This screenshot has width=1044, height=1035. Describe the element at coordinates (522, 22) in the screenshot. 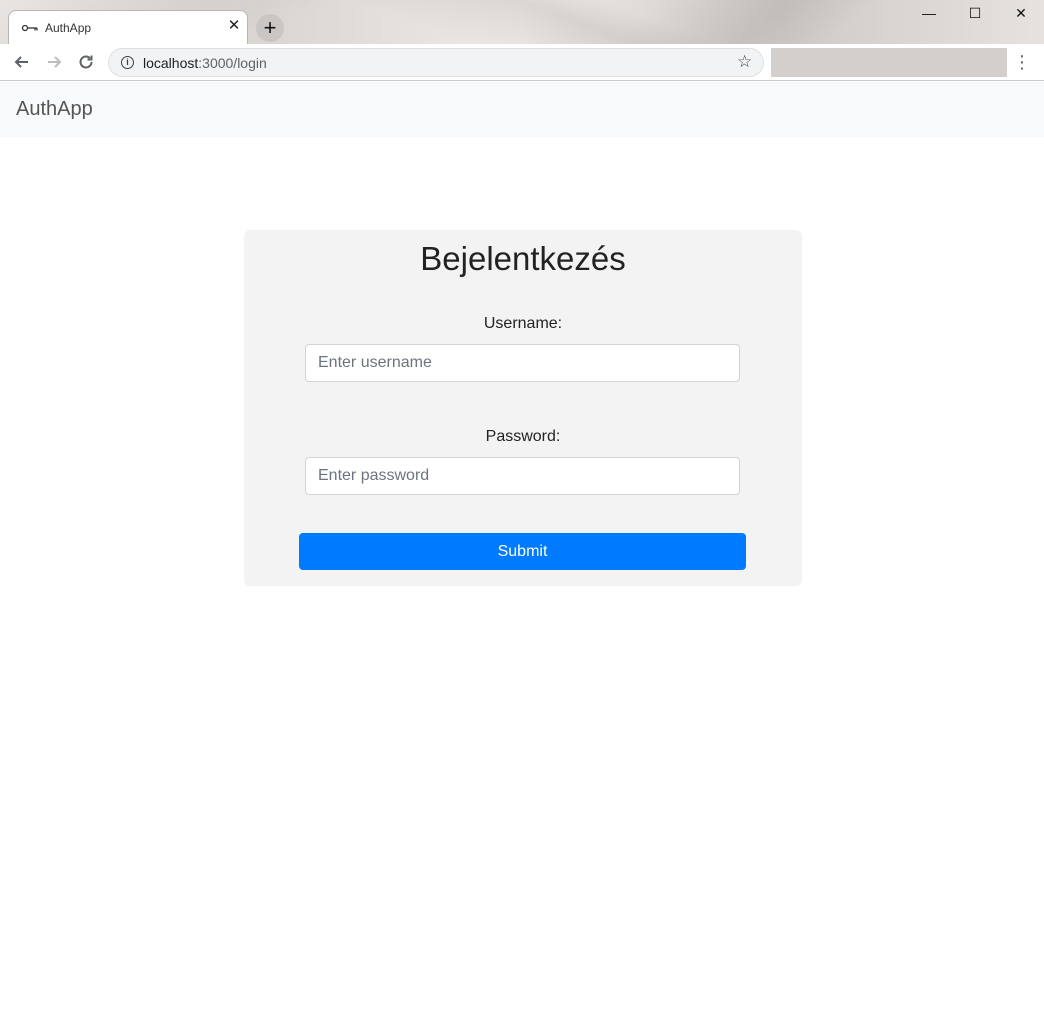

I see `browser-tab-strip: AuthApp ✕ + — ☐ ✕` at that location.